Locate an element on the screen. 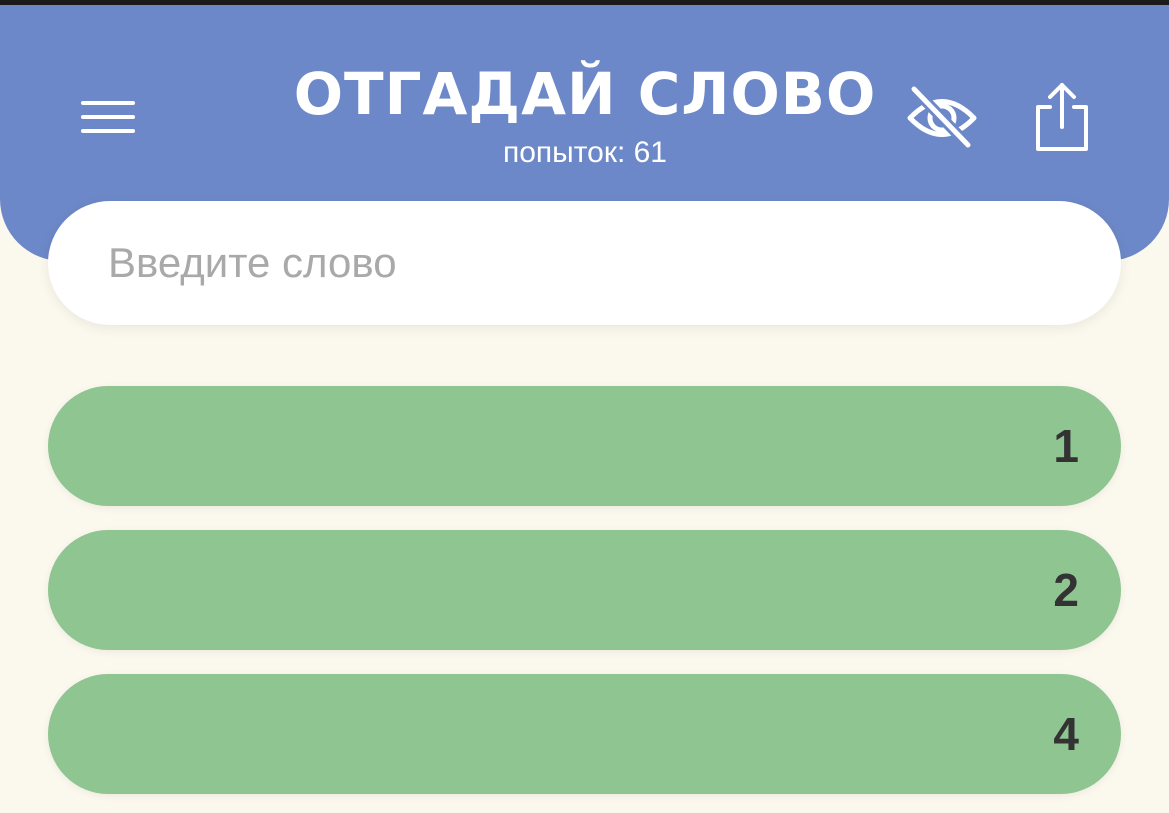 Image resolution: width=1169 pixels, height=813 pixels. word-input is located at coordinates (588, 263).